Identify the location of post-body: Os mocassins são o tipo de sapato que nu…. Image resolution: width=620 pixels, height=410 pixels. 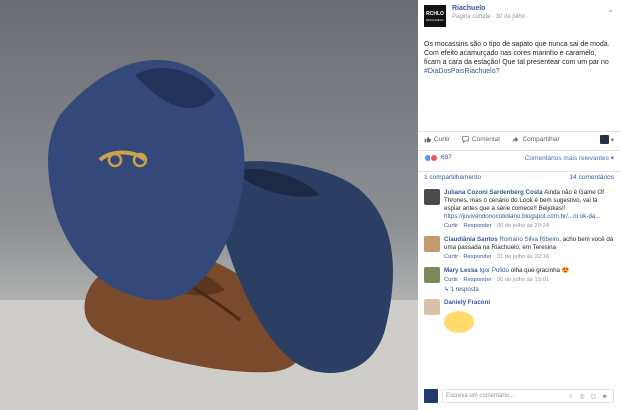
(517, 53).